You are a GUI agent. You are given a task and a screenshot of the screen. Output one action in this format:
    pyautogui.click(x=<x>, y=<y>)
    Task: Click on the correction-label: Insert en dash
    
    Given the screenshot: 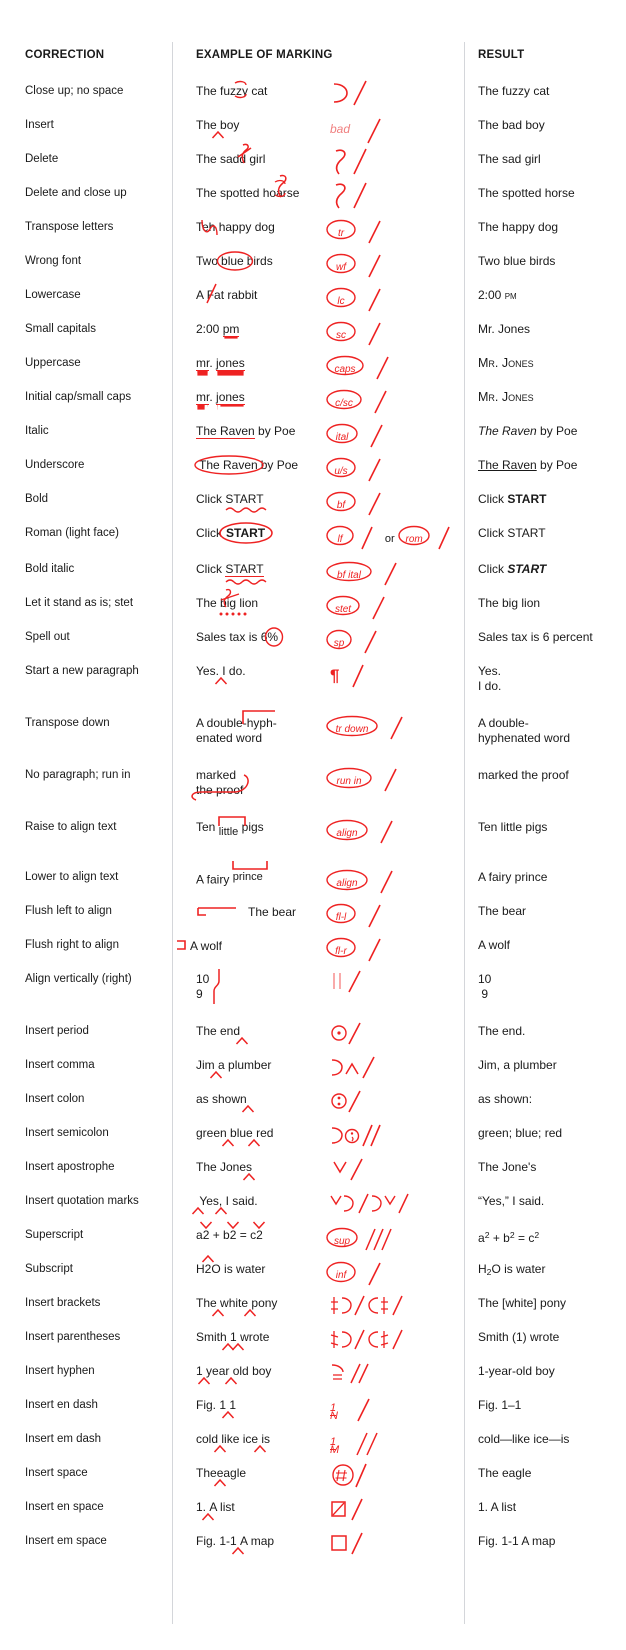 What is the action you would take?
    pyautogui.click(x=61, y=1405)
    